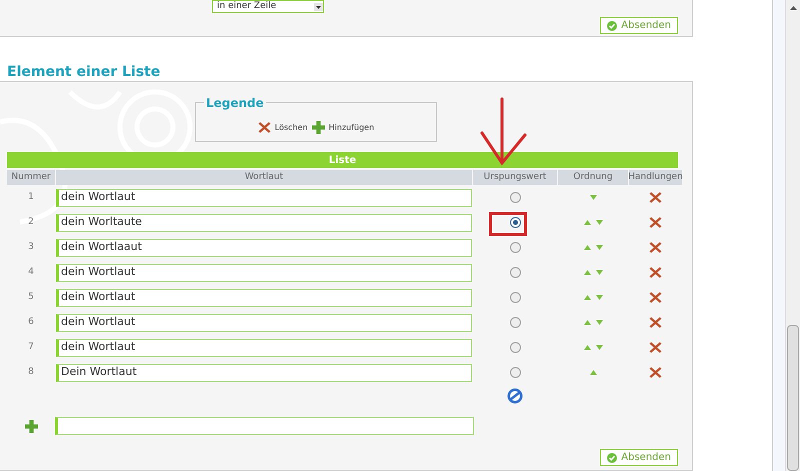  I want to click on reset-icon, so click(515, 396).